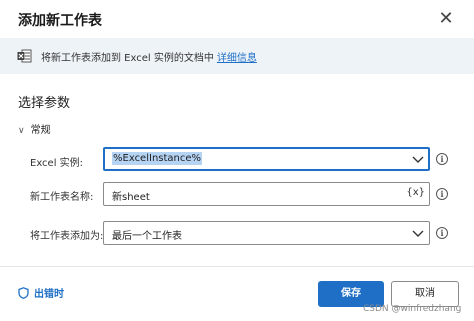 This screenshot has height=321, width=474. Describe the element at coordinates (412, 309) in the screenshot. I see `watermark: CSDN @winfredzhang` at that location.